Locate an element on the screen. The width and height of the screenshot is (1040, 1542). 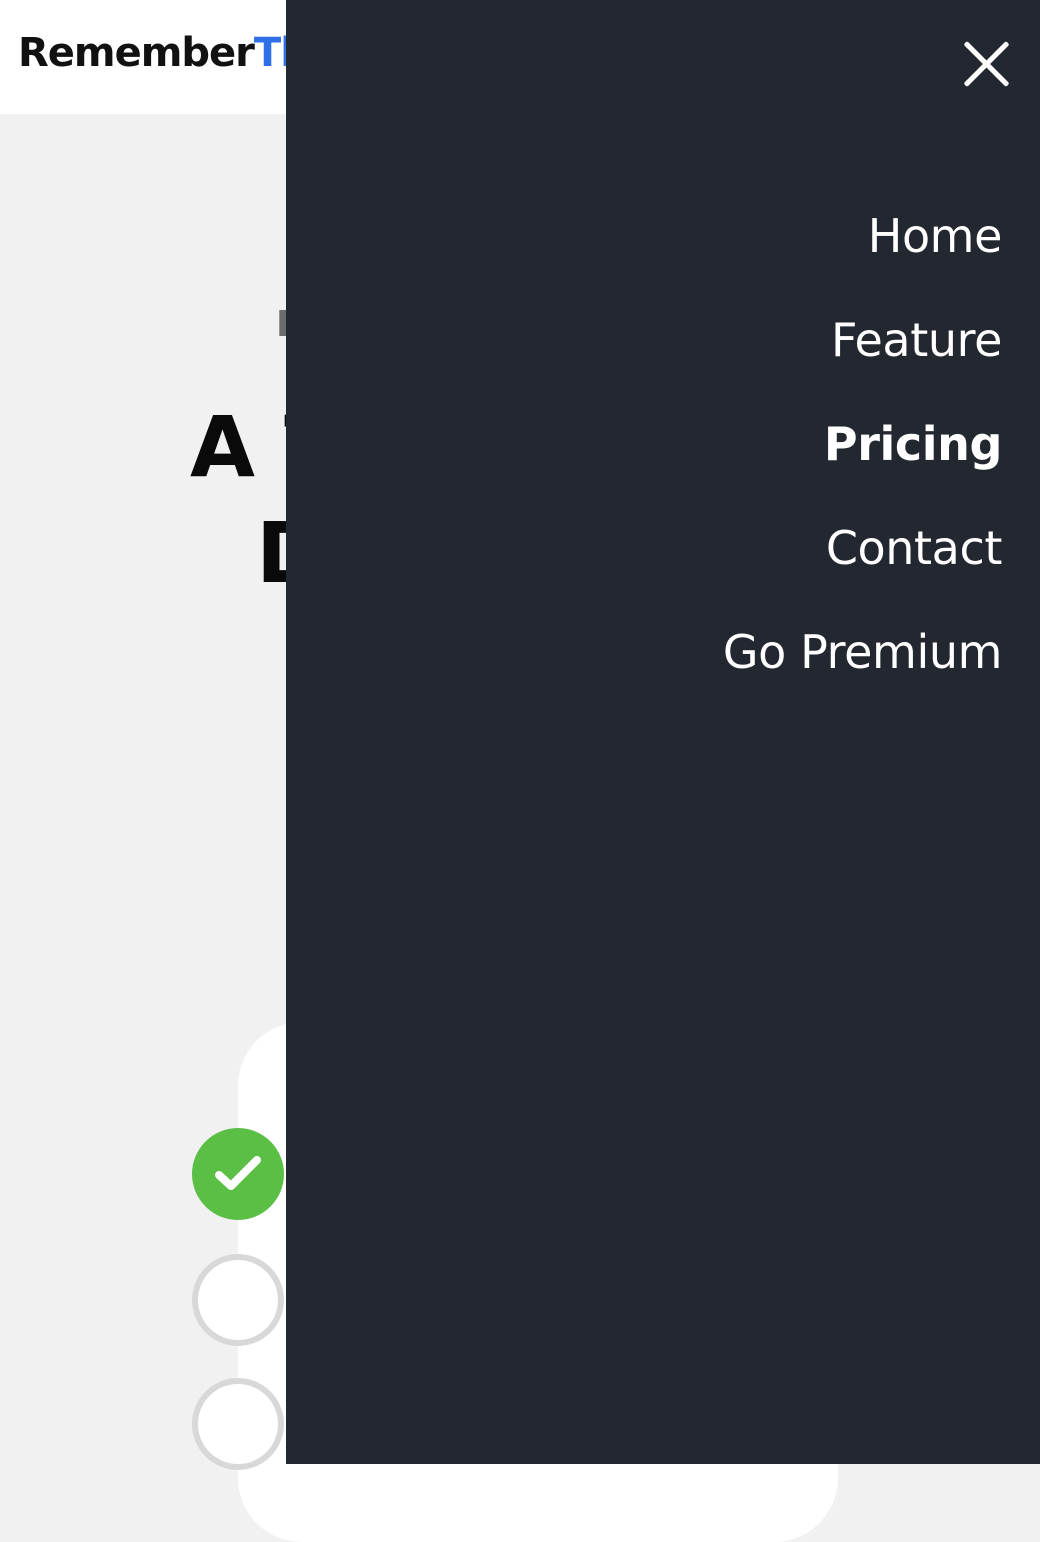
check-icon is located at coordinates (238, 1173).